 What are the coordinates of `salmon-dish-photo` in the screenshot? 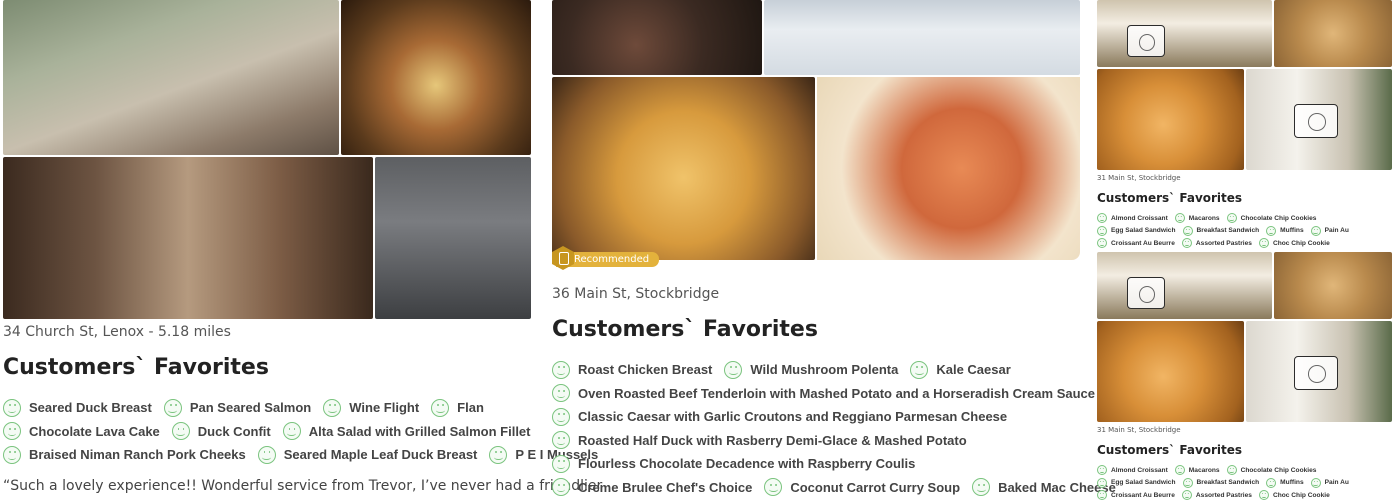 It's located at (948, 168).